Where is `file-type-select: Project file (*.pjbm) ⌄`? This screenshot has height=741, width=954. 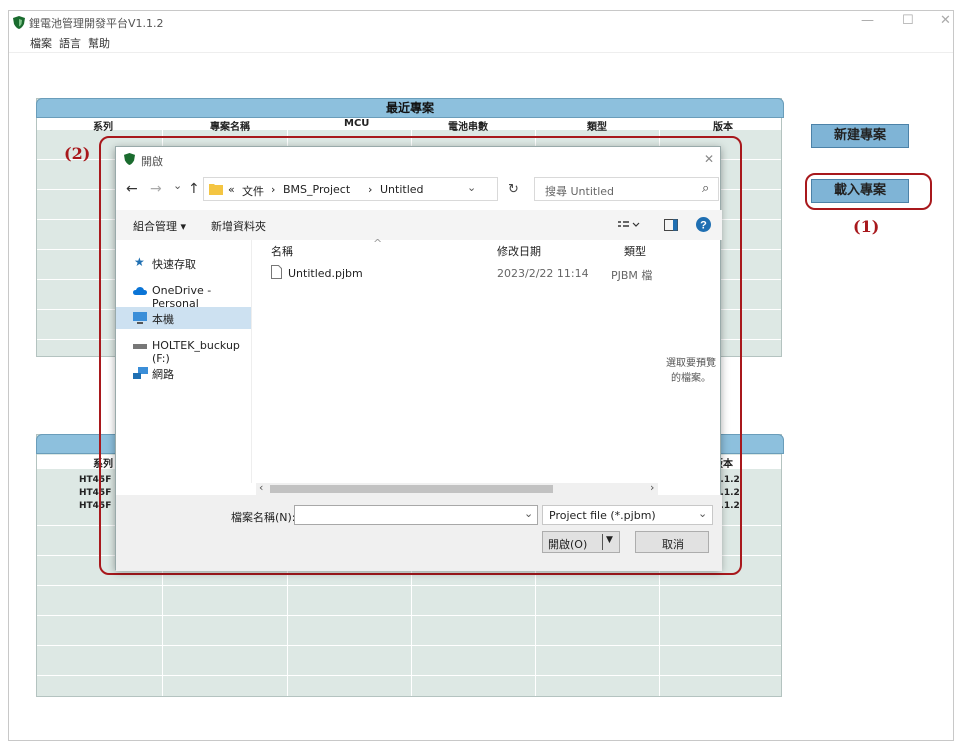 file-type-select: Project file (*.pjbm) ⌄ is located at coordinates (627, 515).